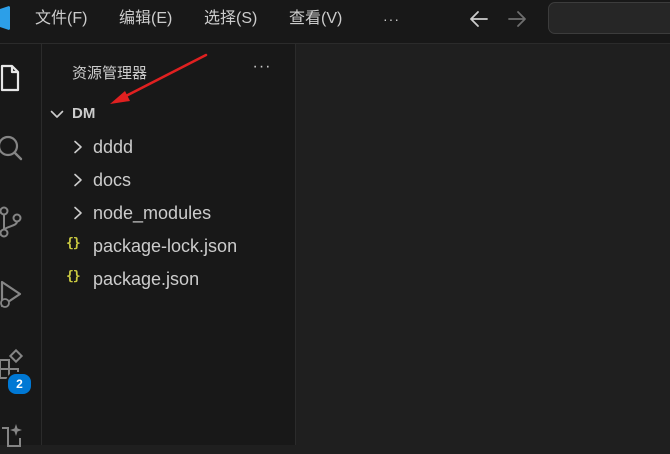  What do you see at coordinates (14, 78) in the screenshot?
I see `explorer-icon` at bounding box center [14, 78].